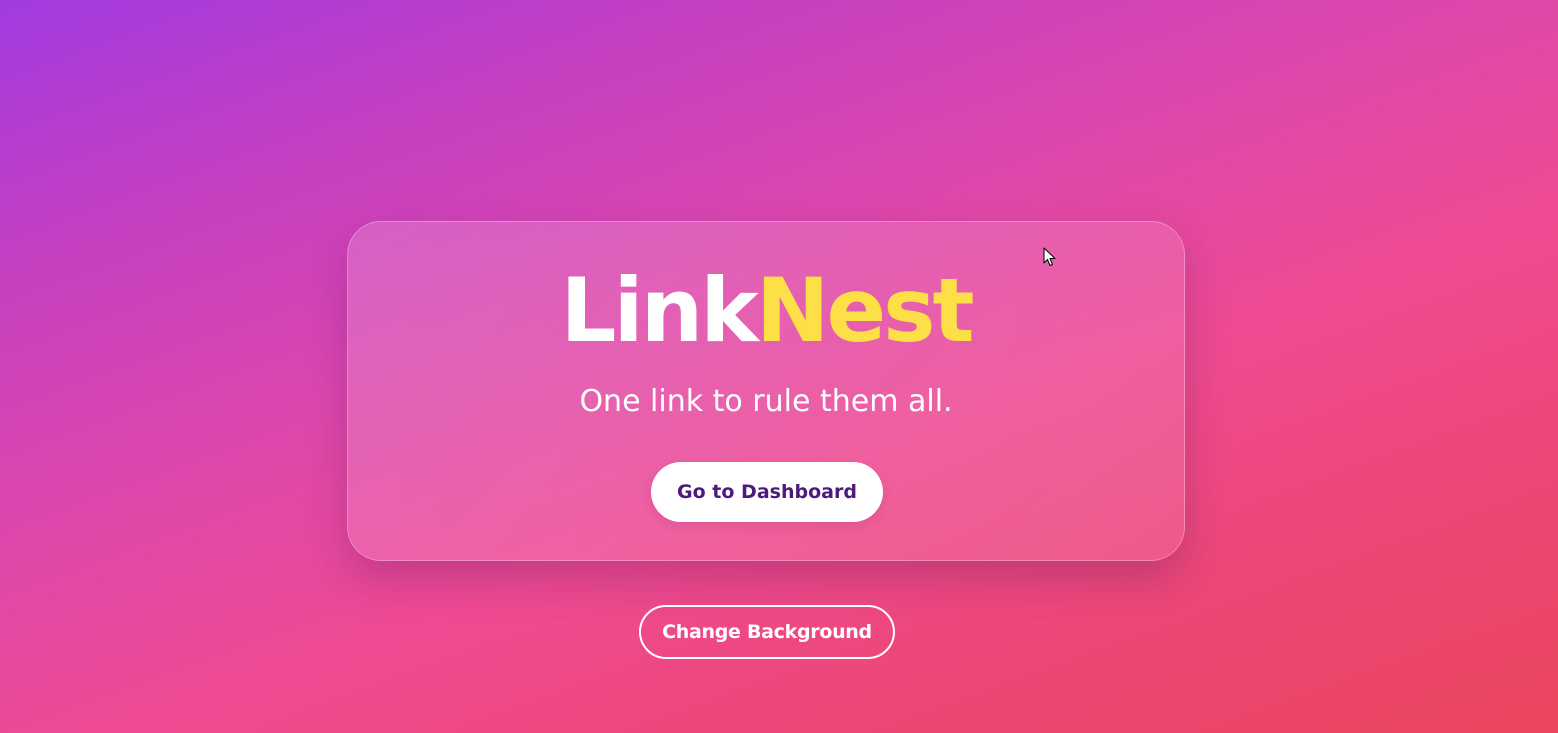 This screenshot has width=1558, height=733. What do you see at coordinates (659, 310) in the screenshot?
I see `logo-text-link: Link` at bounding box center [659, 310].